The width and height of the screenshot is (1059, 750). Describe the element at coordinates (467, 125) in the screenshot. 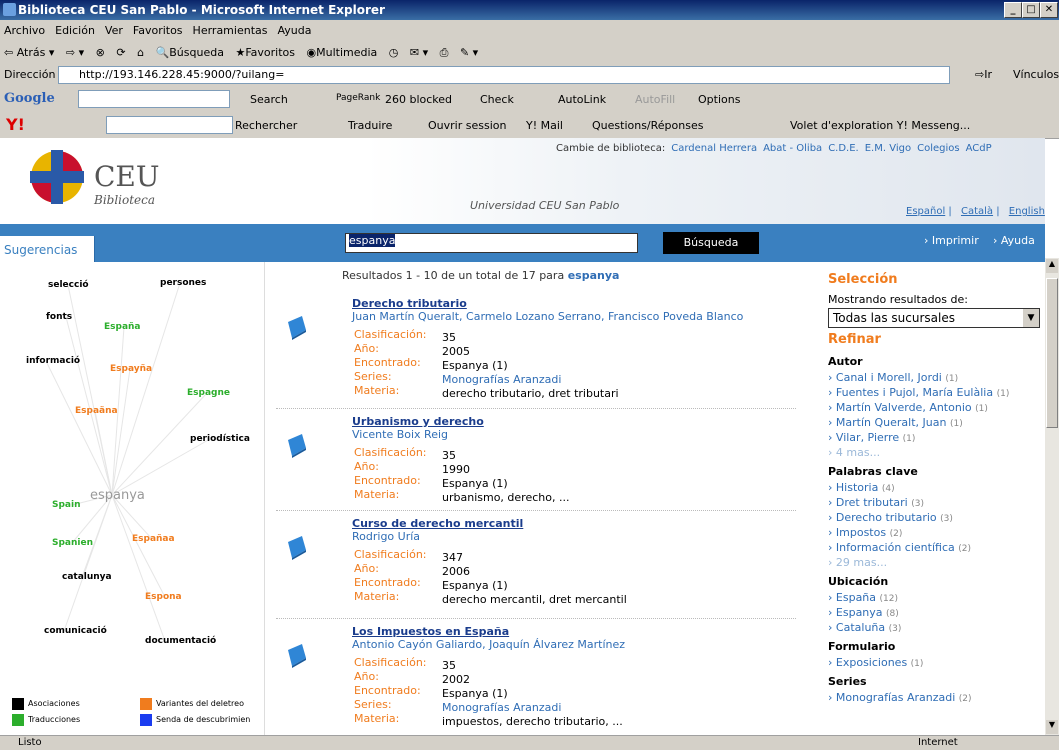

I see `open-session-button: Ouvrir session` at that location.